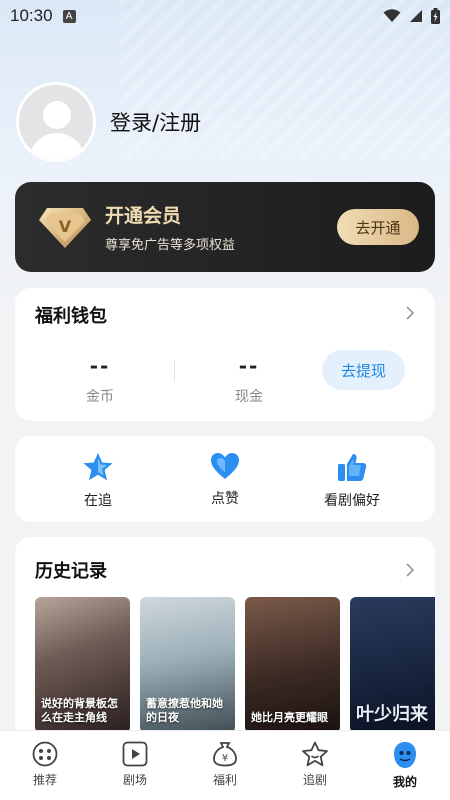 This screenshot has height=800, width=450. I want to click on avatar, so click(56, 122).